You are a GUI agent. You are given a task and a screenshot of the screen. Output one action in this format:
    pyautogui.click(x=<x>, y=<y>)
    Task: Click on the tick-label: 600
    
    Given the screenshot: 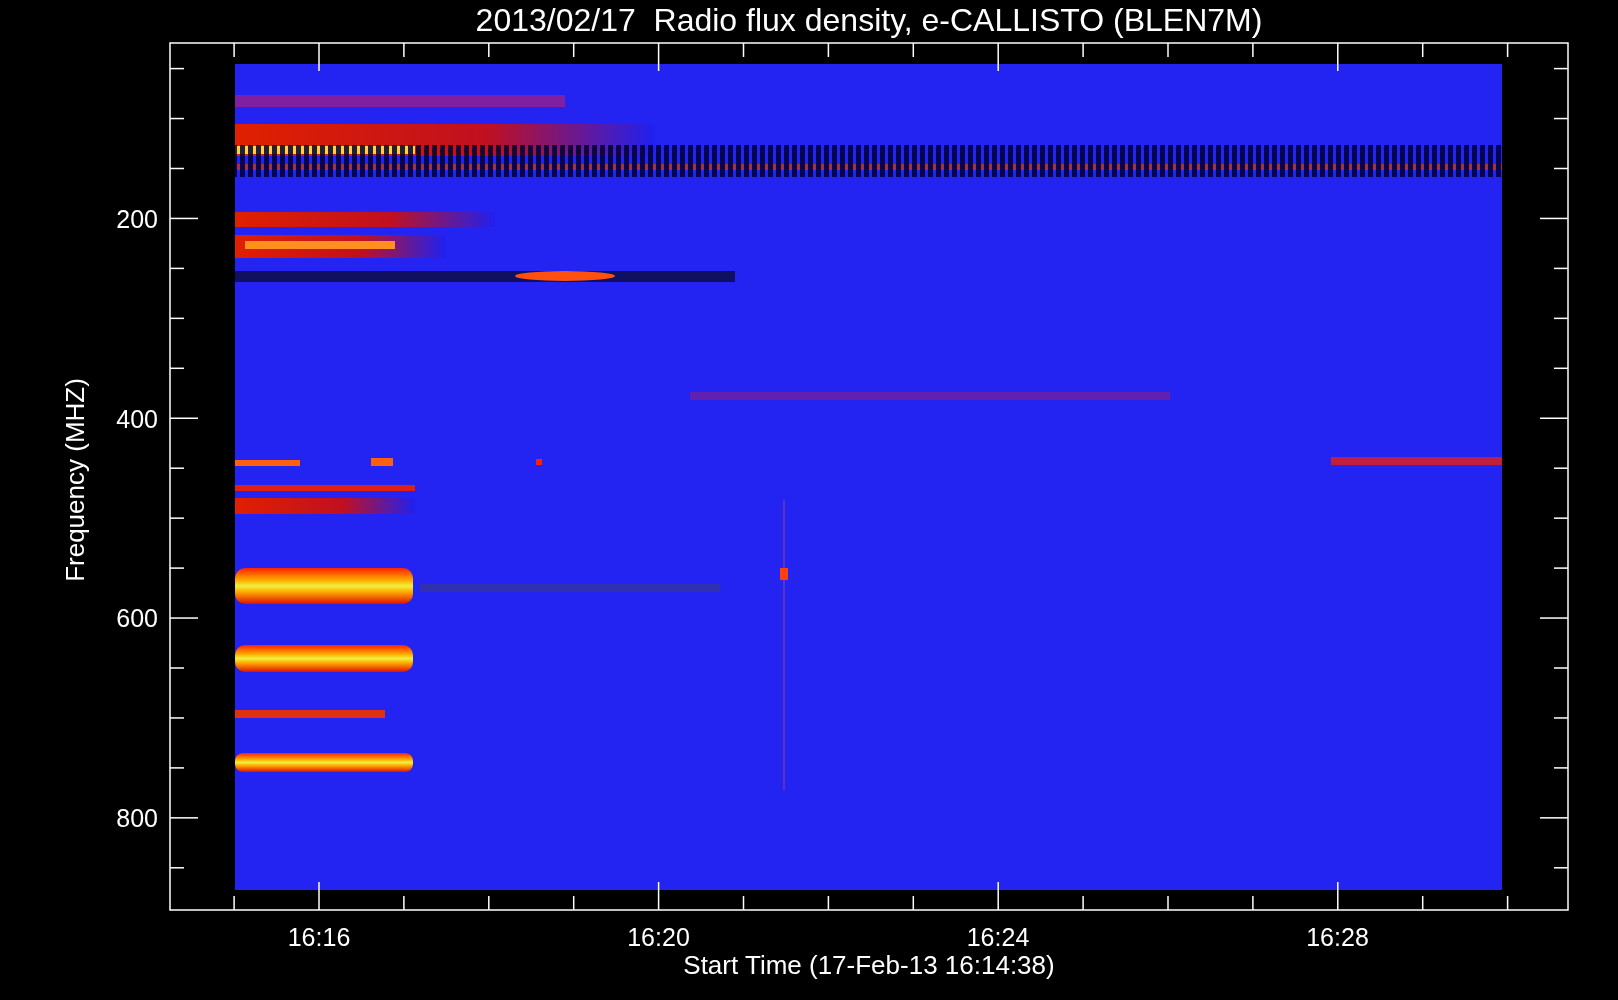 What is the action you would take?
    pyautogui.click(x=137, y=618)
    